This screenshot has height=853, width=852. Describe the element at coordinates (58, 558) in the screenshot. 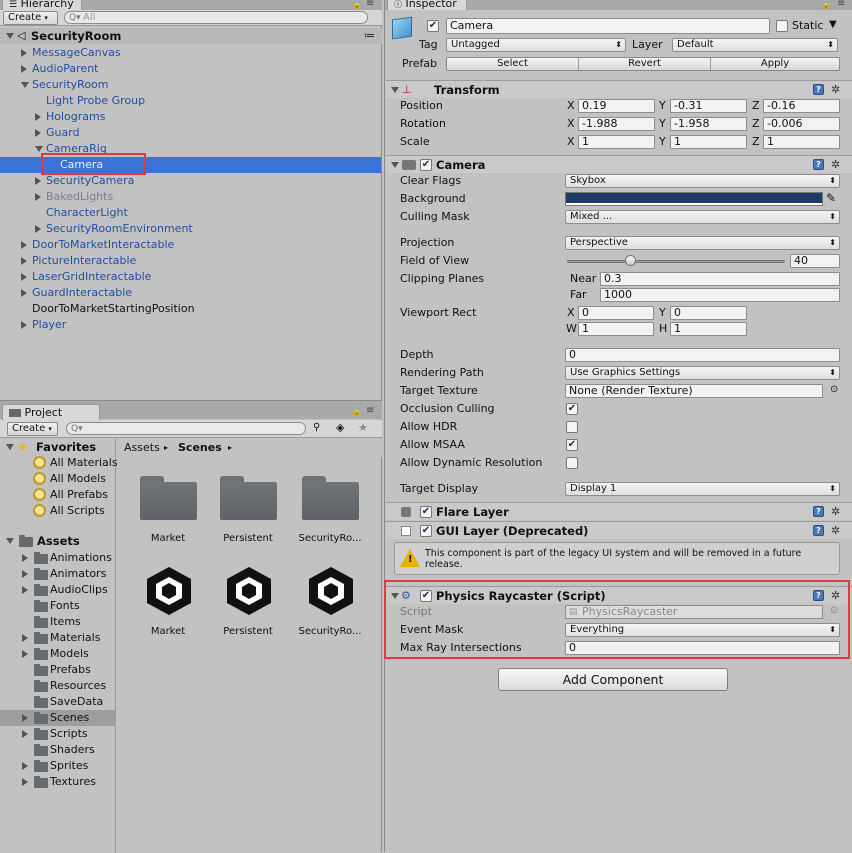

I see `asset-folder-item: Animations` at that location.